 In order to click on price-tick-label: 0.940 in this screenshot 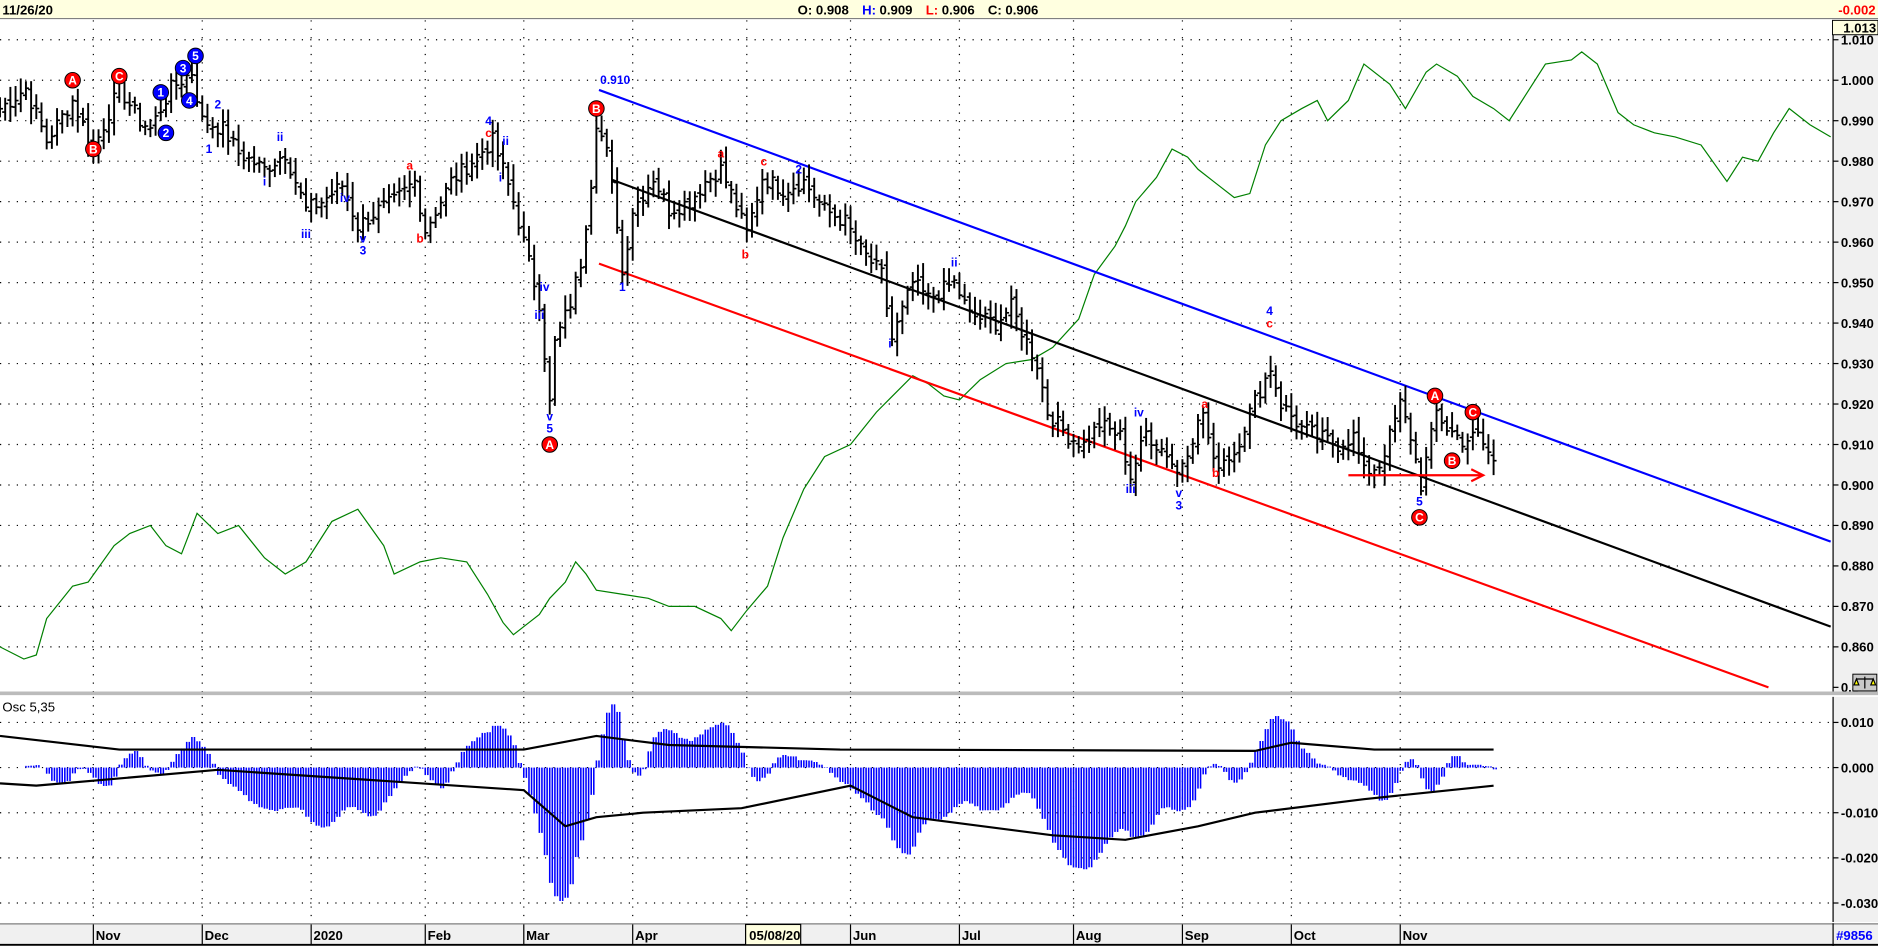, I will do `click(1857, 323)`.